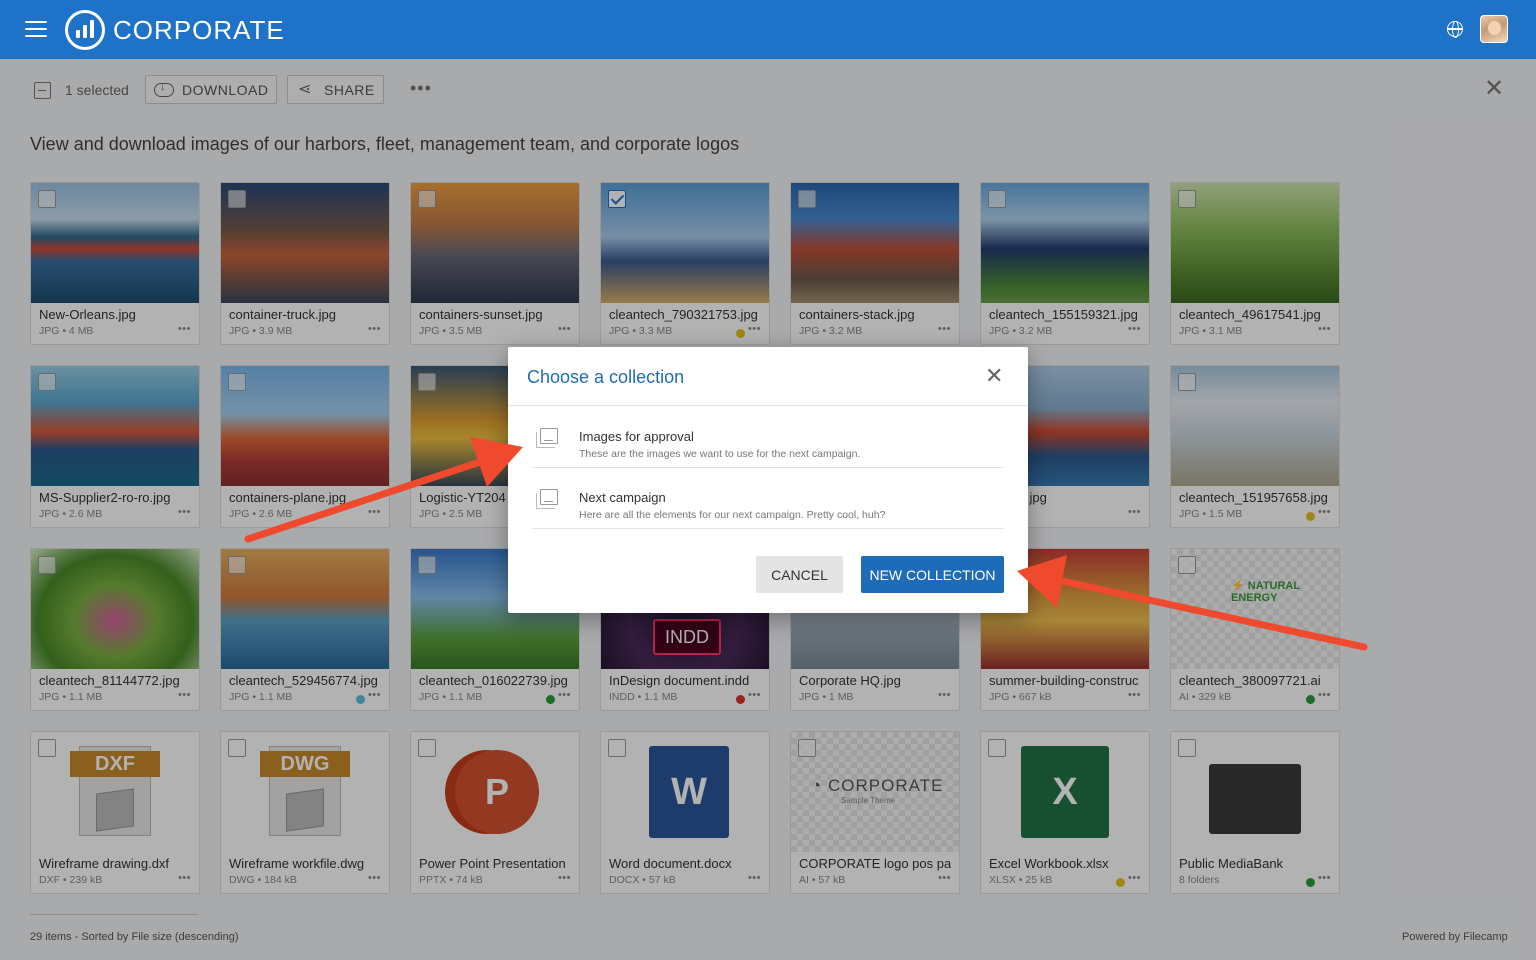  What do you see at coordinates (799, 574) in the screenshot?
I see `cancel-button: CANCEL` at bounding box center [799, 574].